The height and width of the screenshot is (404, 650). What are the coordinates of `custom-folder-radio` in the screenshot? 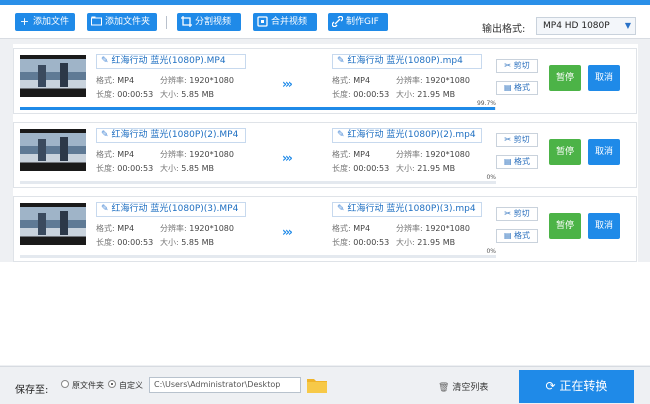 It's located at (112, 384).